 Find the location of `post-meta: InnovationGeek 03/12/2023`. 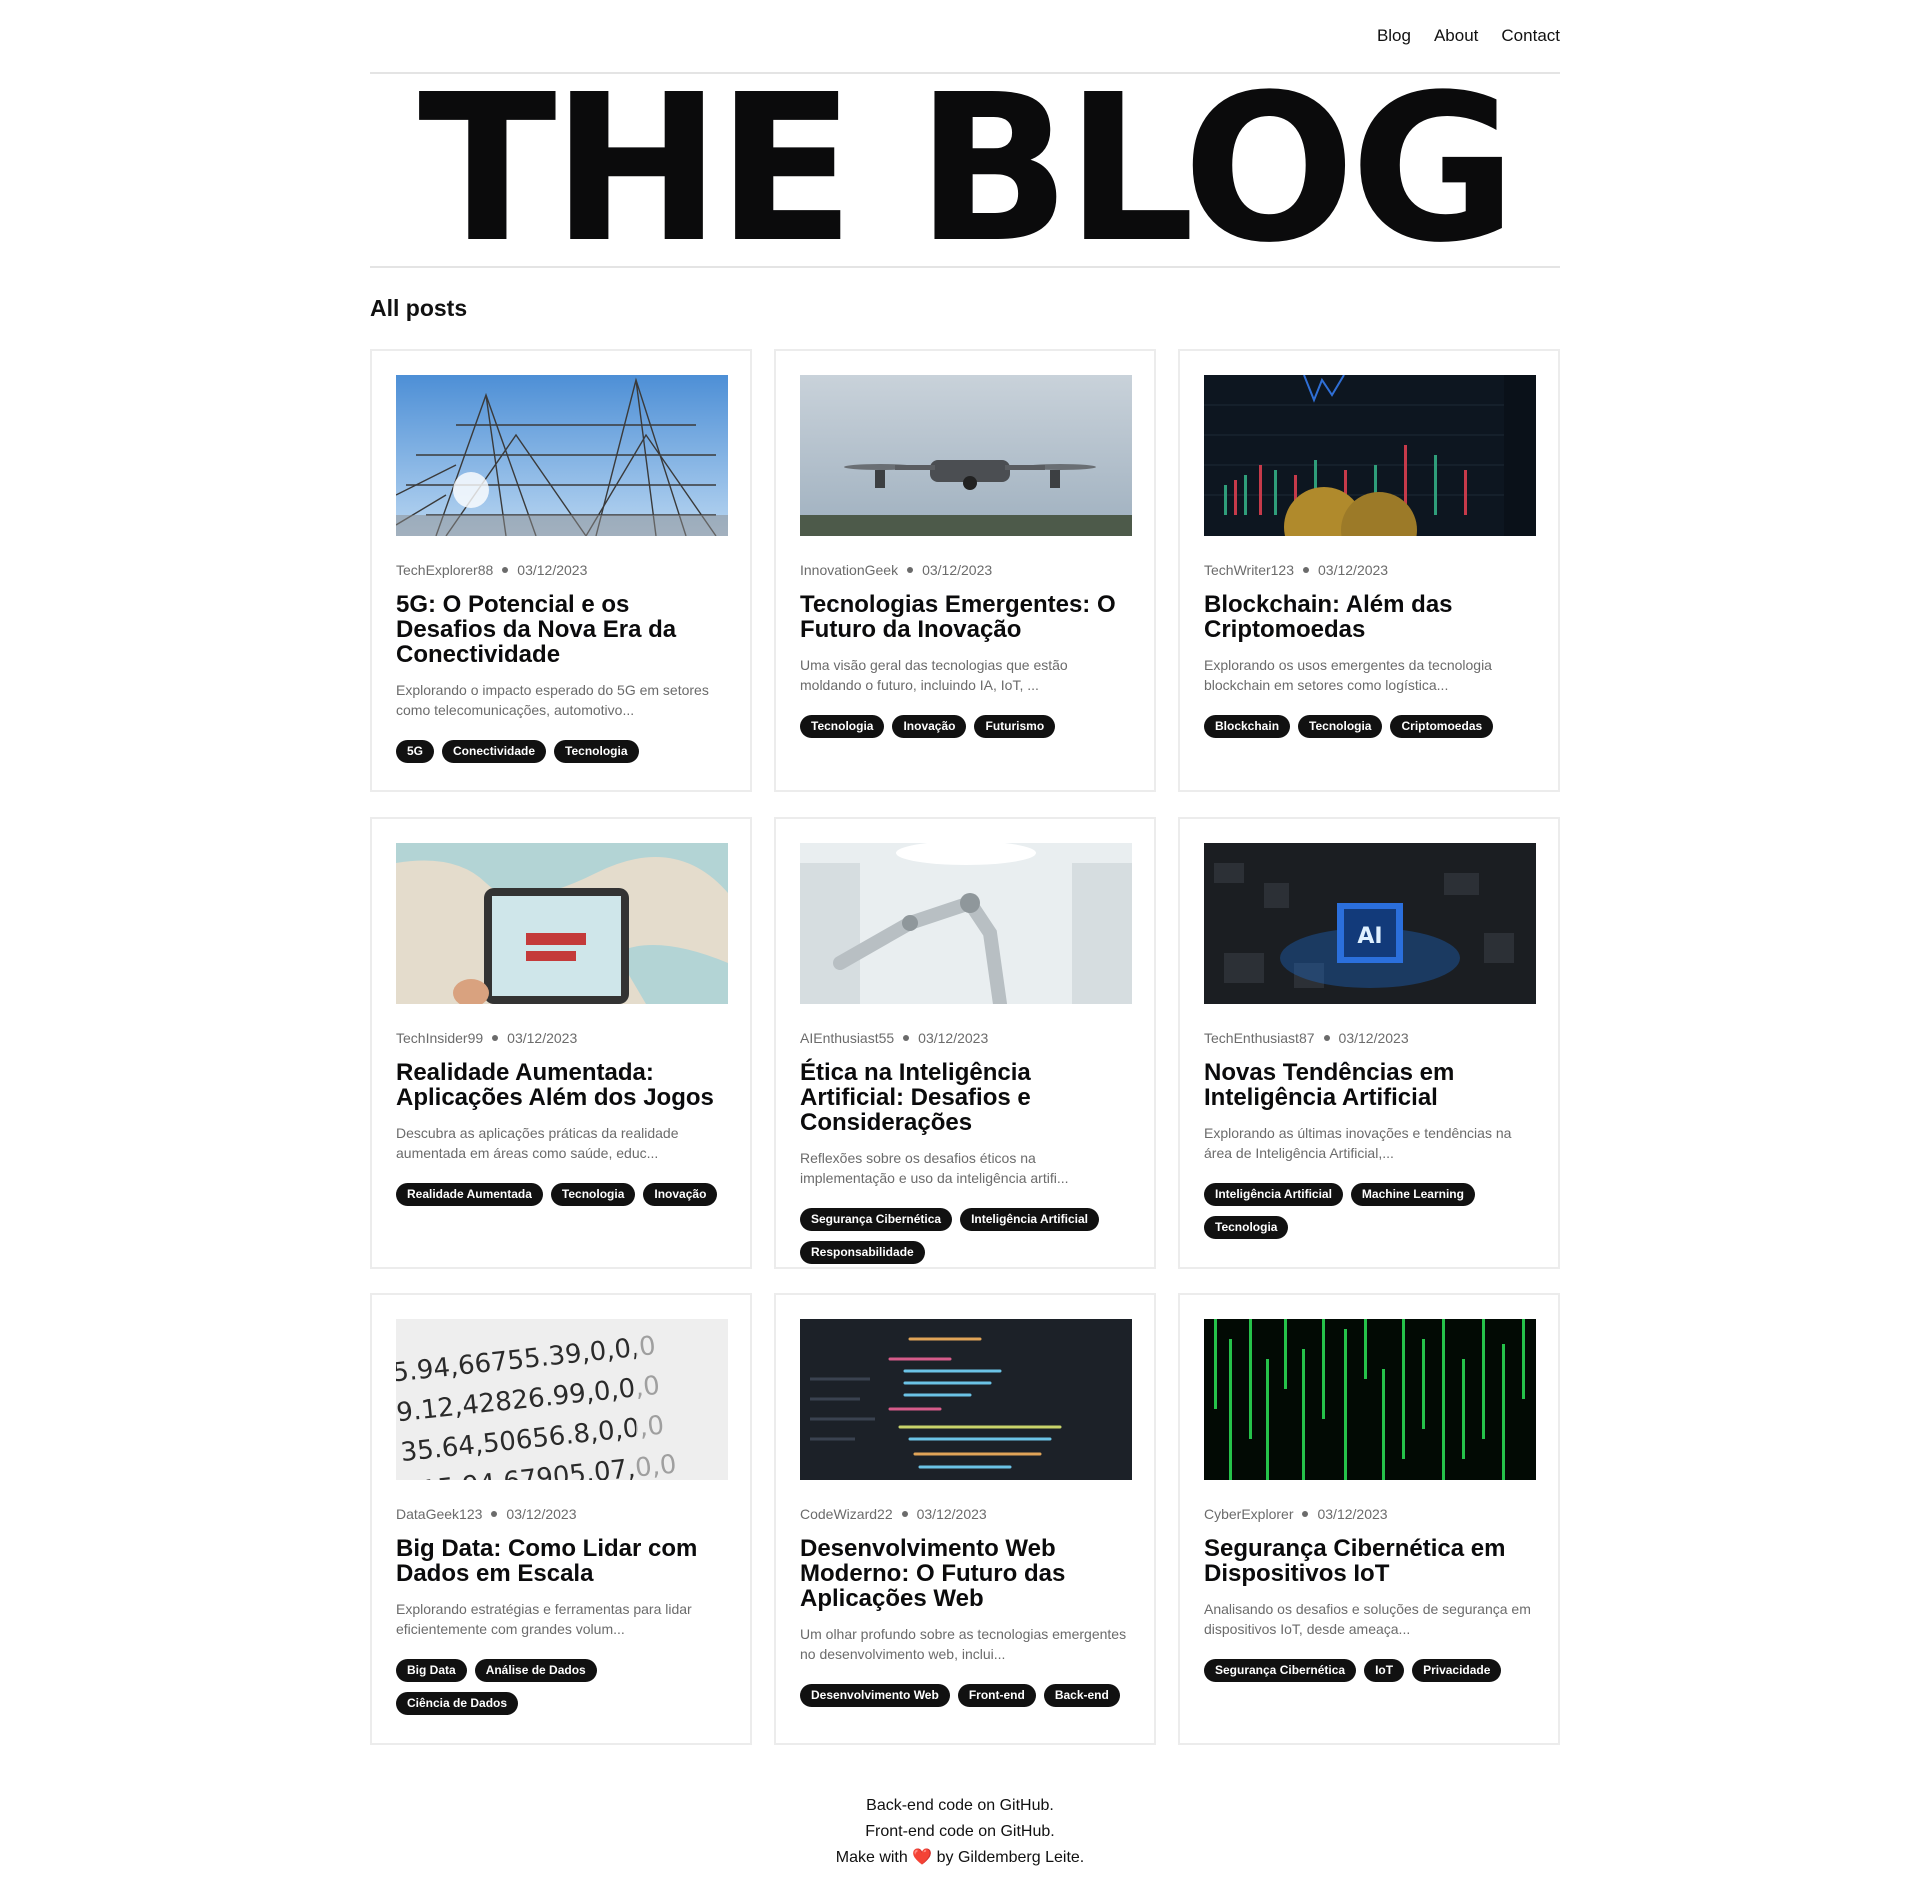

post-meta: InnovationGeek 03/12/2023 is located at coordinates (965, 570).